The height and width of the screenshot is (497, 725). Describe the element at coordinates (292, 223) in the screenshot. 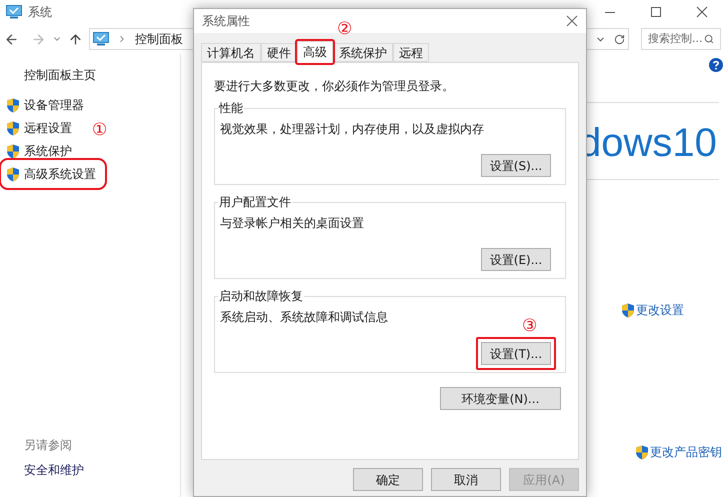

I see `group-description: 与登录帐户相关的桌面设置` at that location.